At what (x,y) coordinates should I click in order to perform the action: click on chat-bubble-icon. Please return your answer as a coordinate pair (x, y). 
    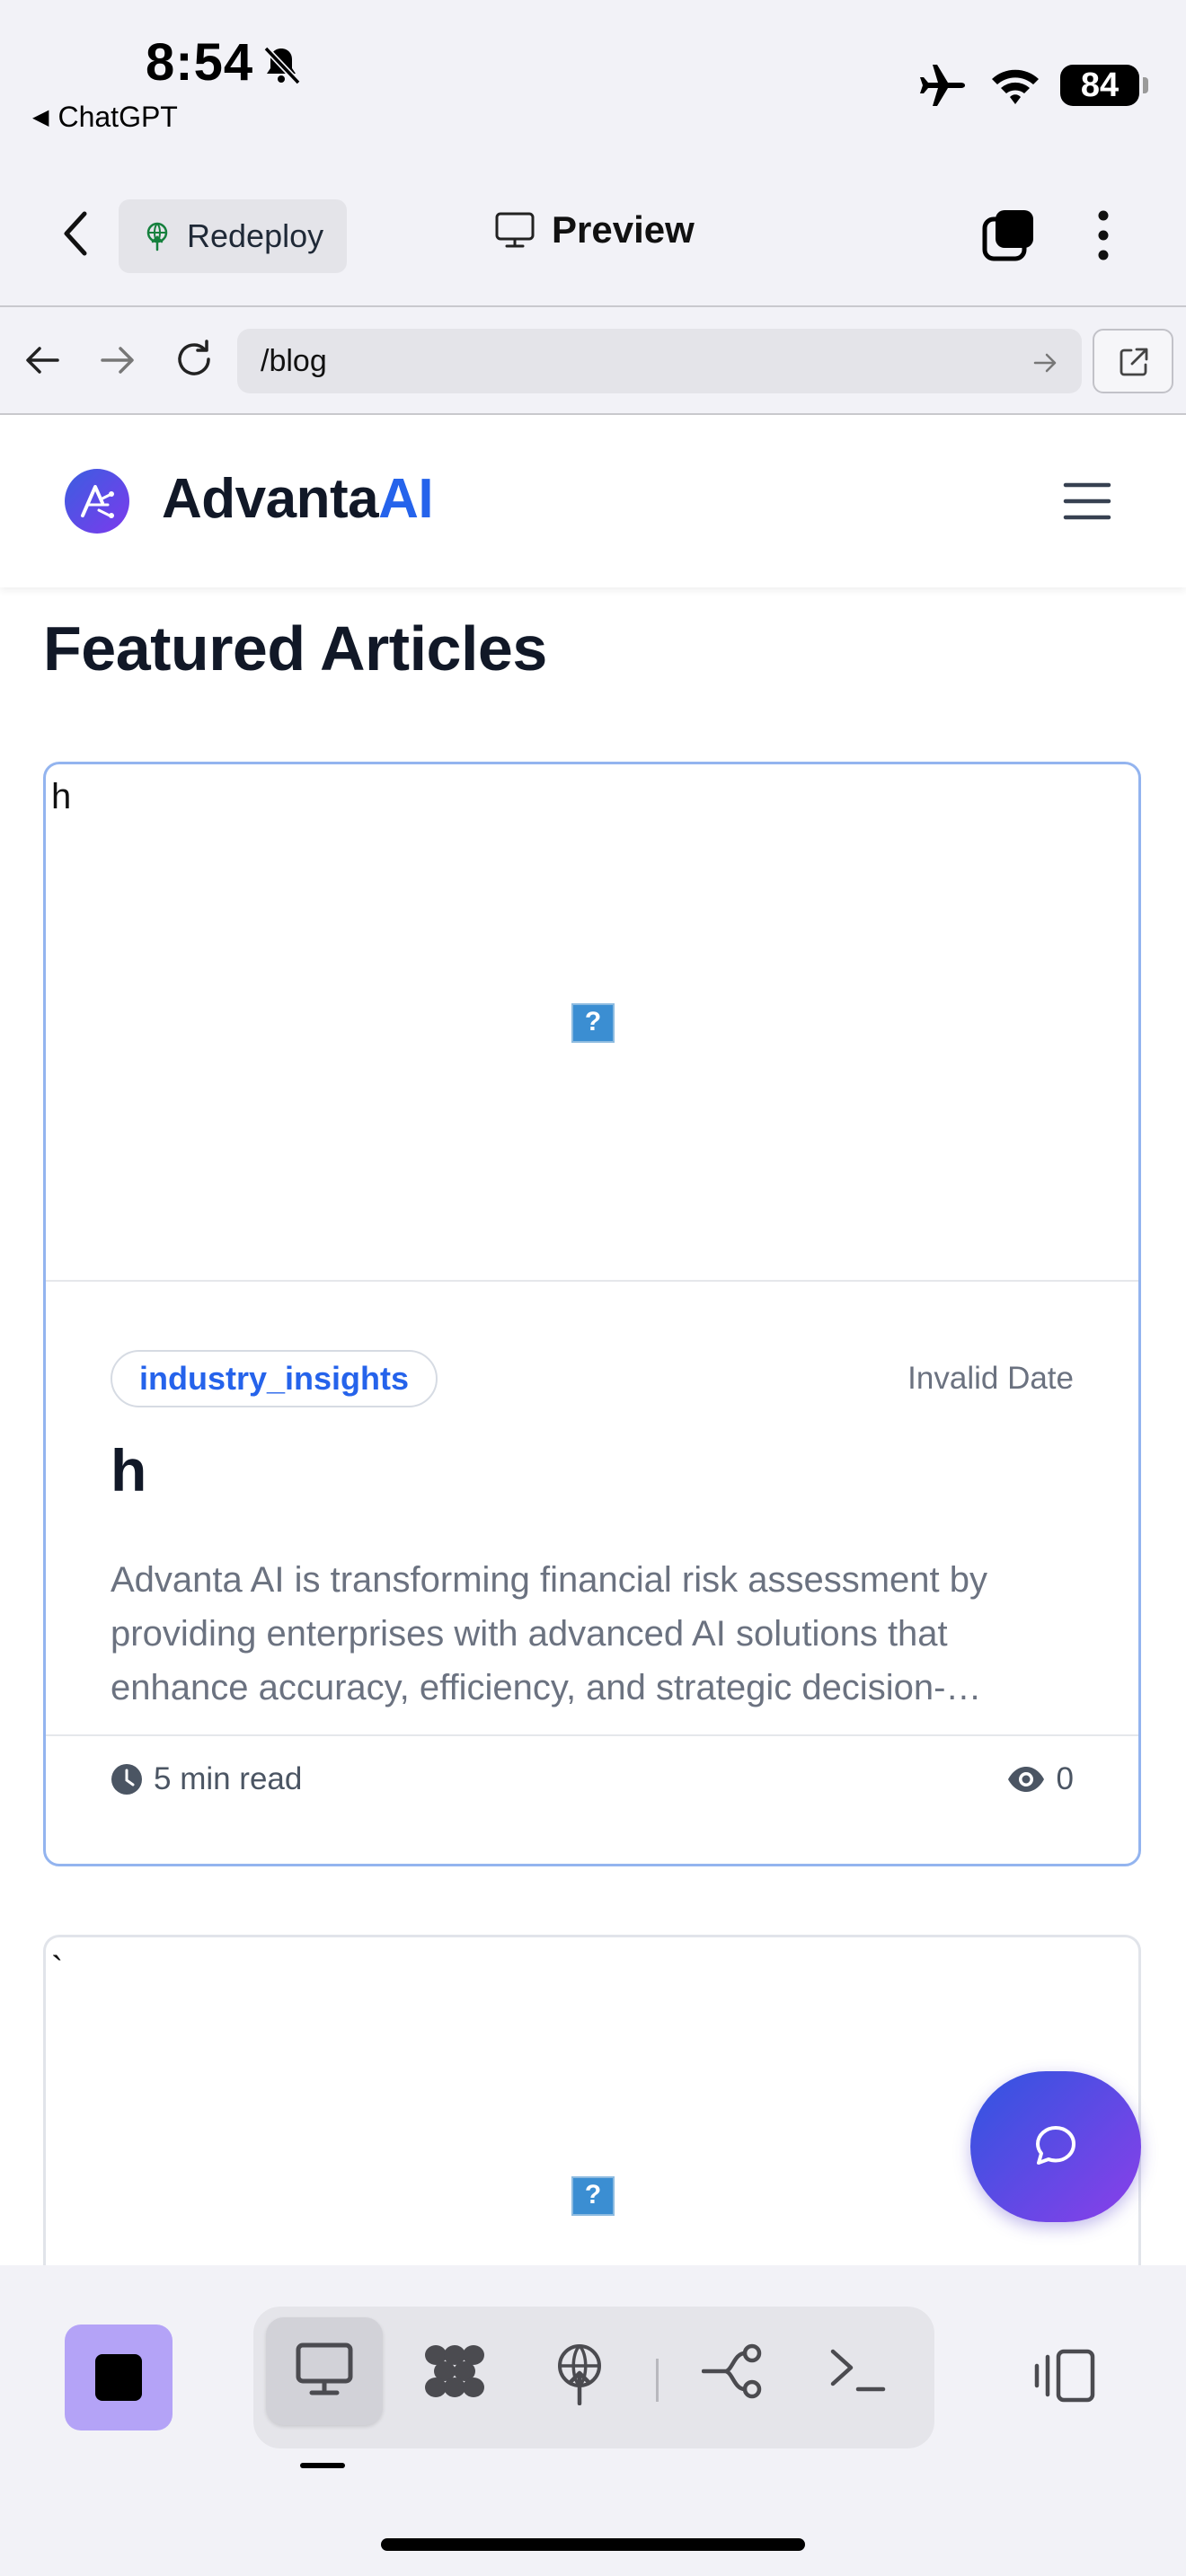
    Looking at the image, I should click on (1055, 2145).